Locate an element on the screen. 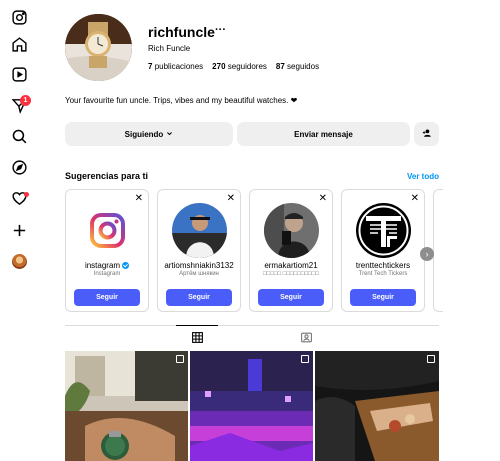  add-user-icon is located at coordinates (427, 134).